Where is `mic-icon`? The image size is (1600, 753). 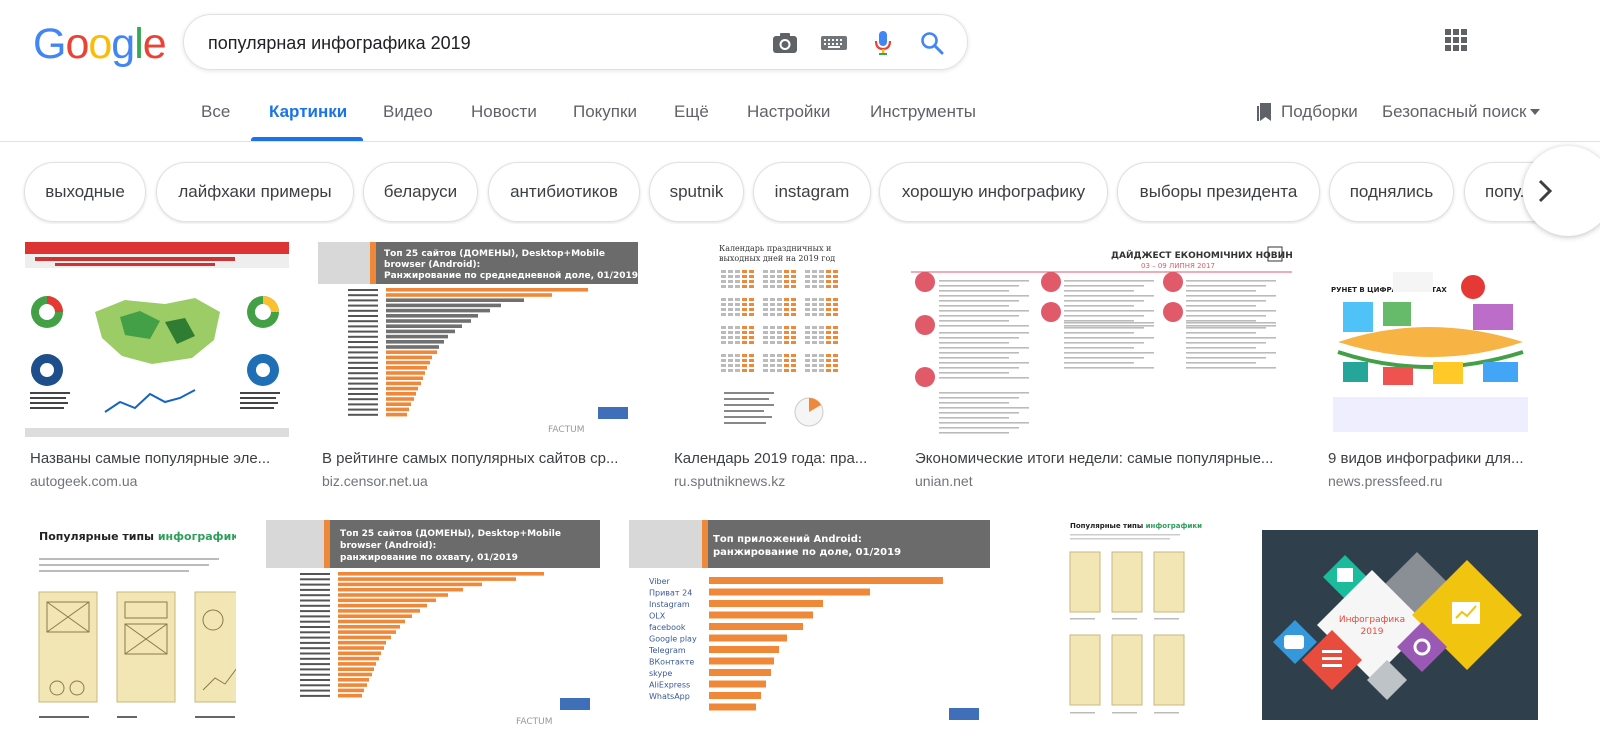 mic-icon is located at coordinates (883, 43).